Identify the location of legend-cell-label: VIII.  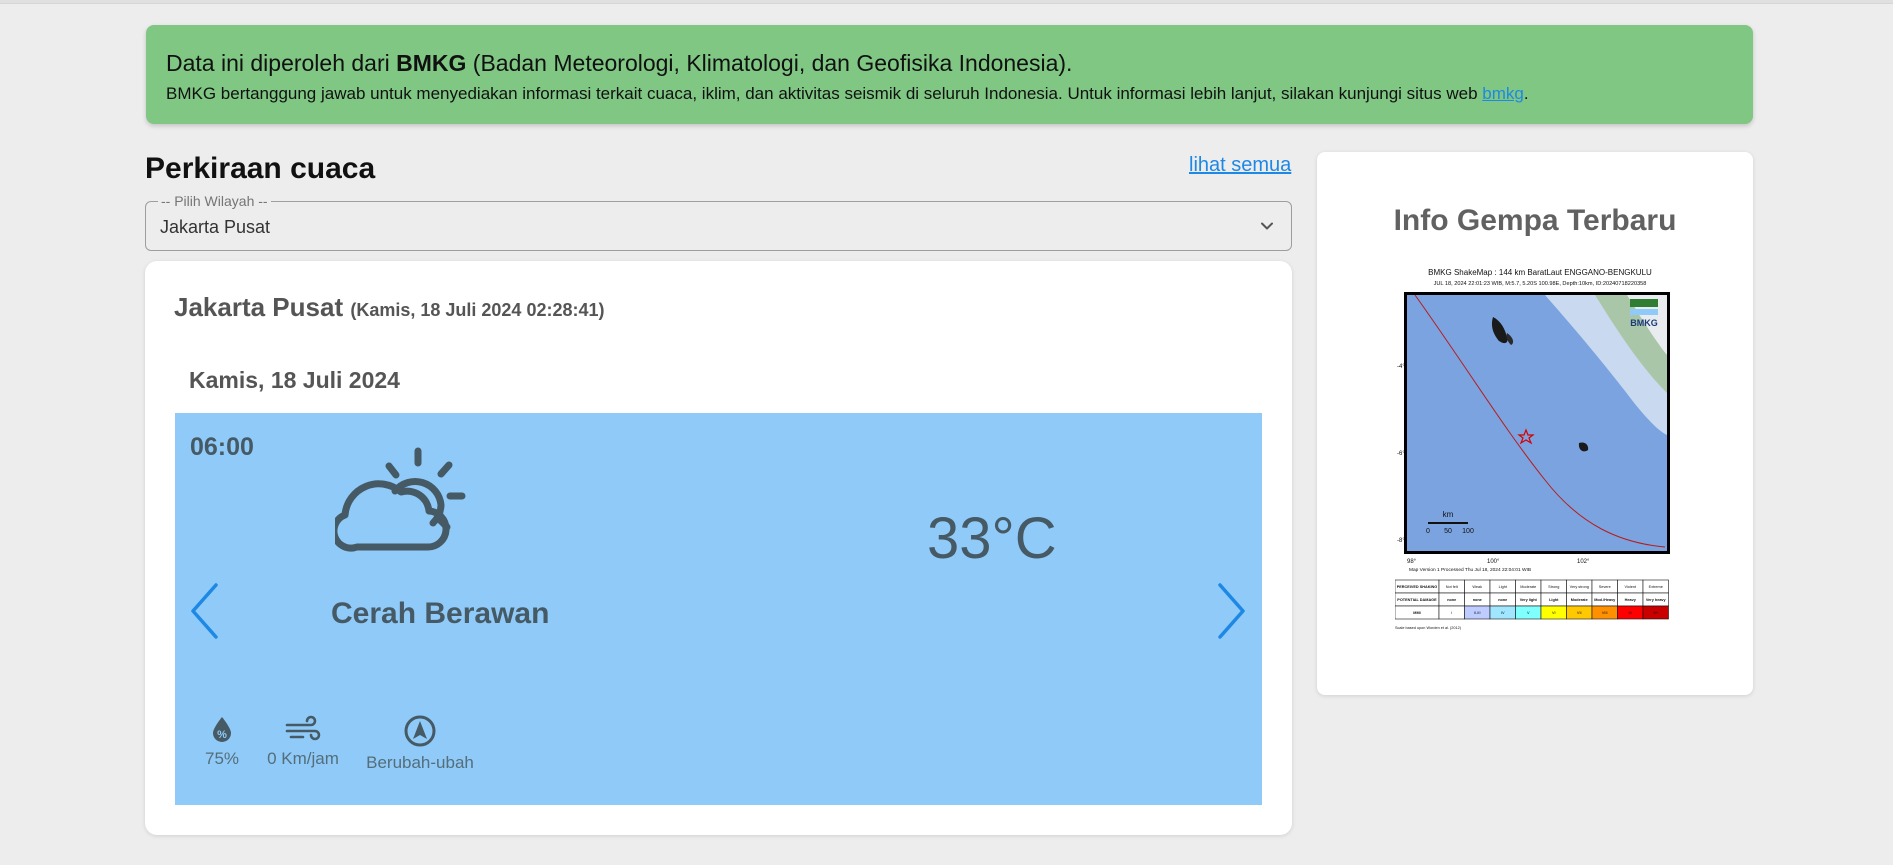
(1605, 613).